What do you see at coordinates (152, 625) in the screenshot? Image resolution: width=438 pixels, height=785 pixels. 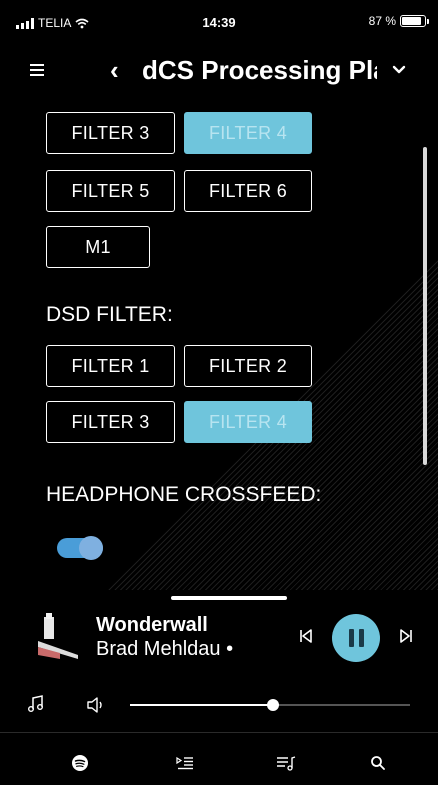 I see `track-title: Wonderwall` at bounding box center [152, 625].